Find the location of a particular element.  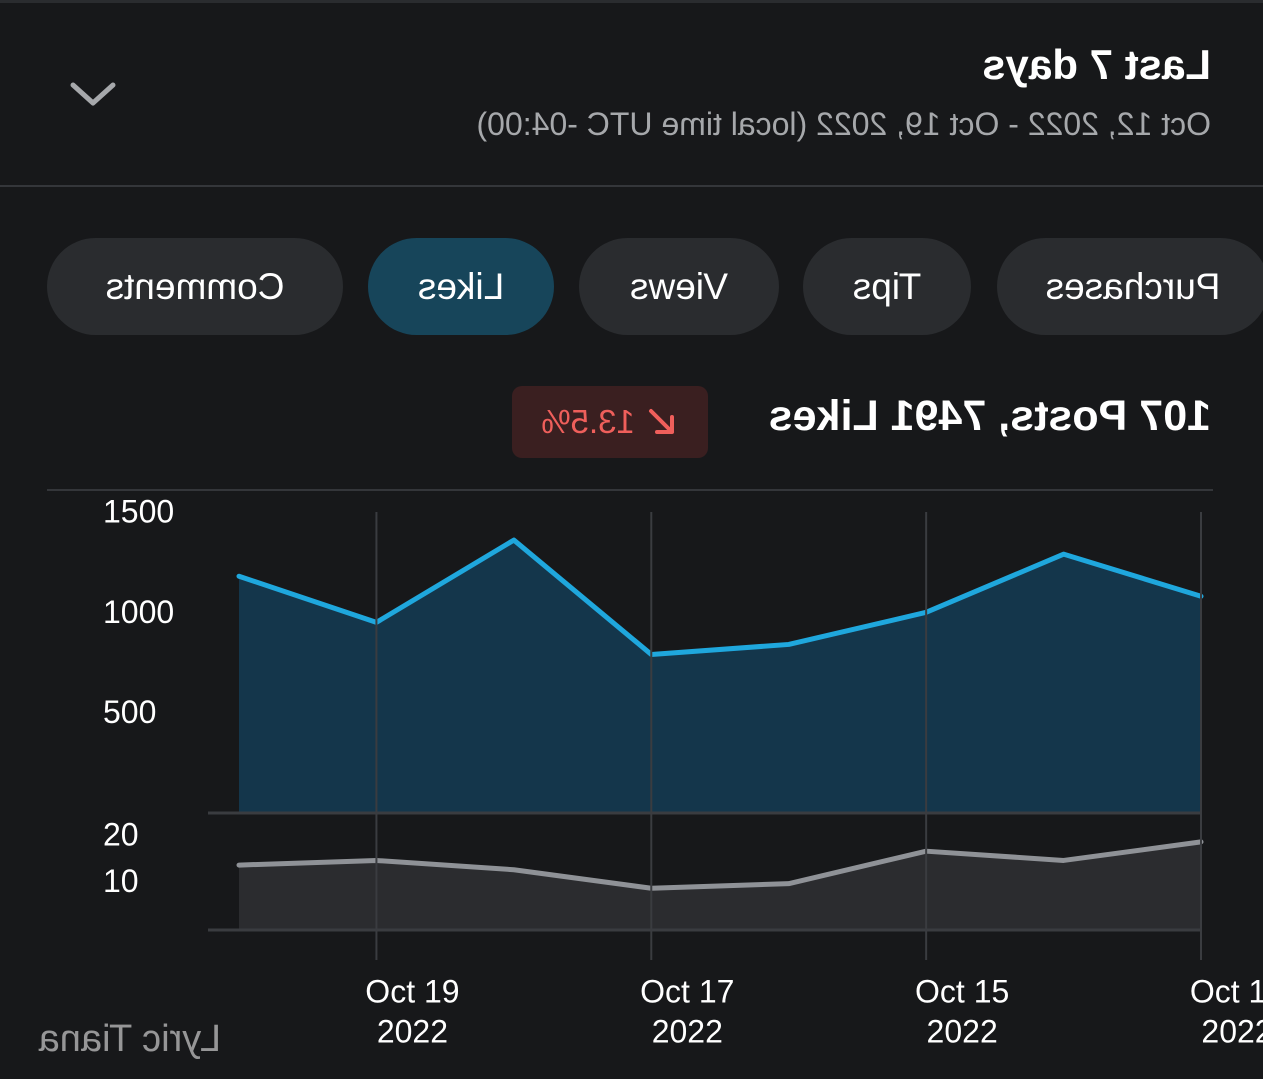

y-tick-label-group: 10 is located at coordinates (121, 881).